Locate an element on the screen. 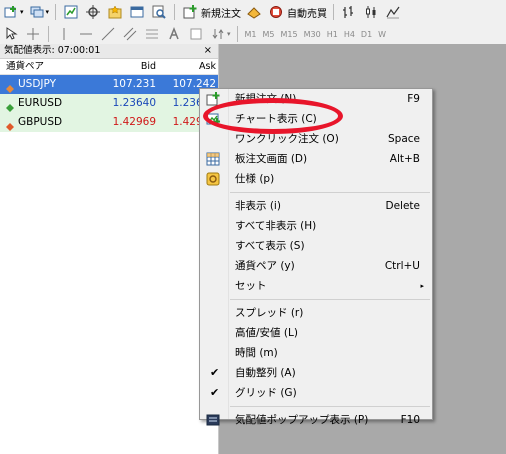 The width and height of the screenshot is (506, 454). auto-trading-icon is located at coordinates (276, 12).